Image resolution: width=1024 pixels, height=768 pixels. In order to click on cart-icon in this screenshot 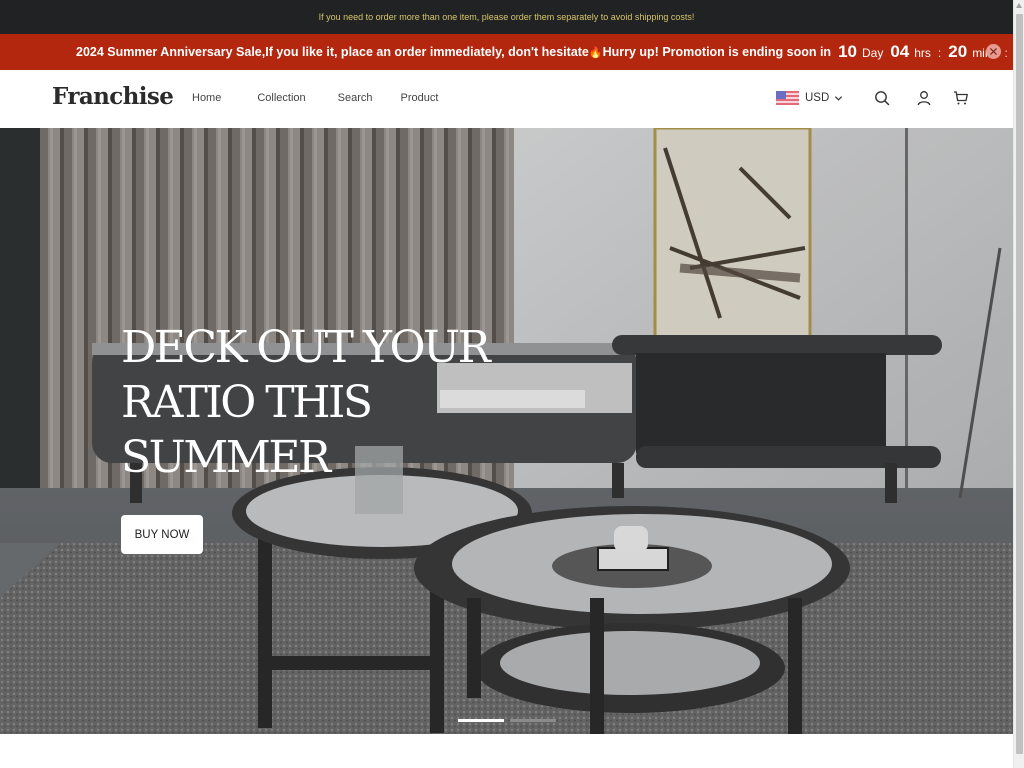, I will do `click(961, 98)`.